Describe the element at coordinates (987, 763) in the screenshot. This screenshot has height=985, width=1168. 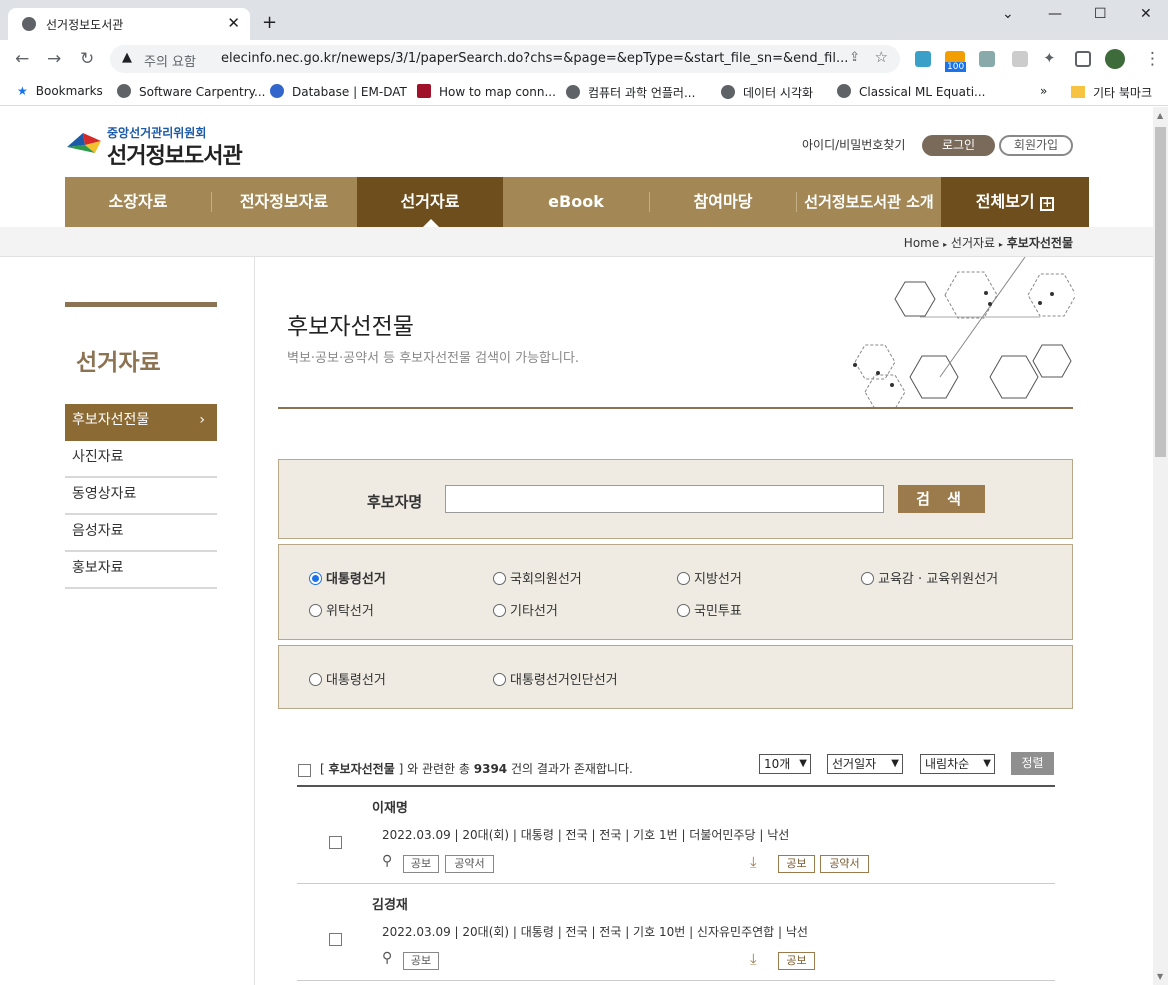
I see `chevron-down-icon: ▼` at that location.